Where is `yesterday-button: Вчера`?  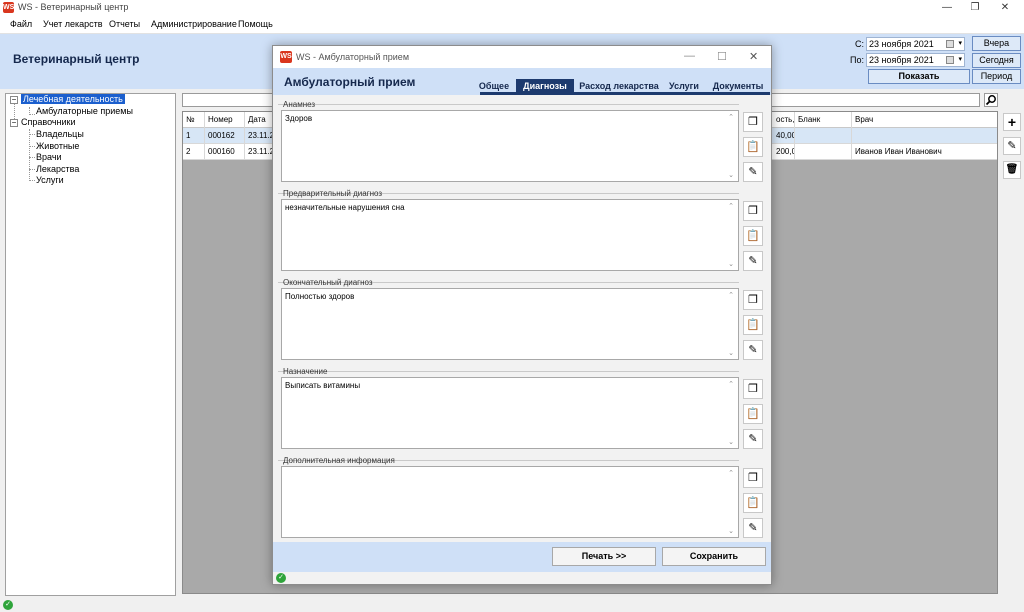
yesterday-button: Вчера is located at coordinates (996, 43).